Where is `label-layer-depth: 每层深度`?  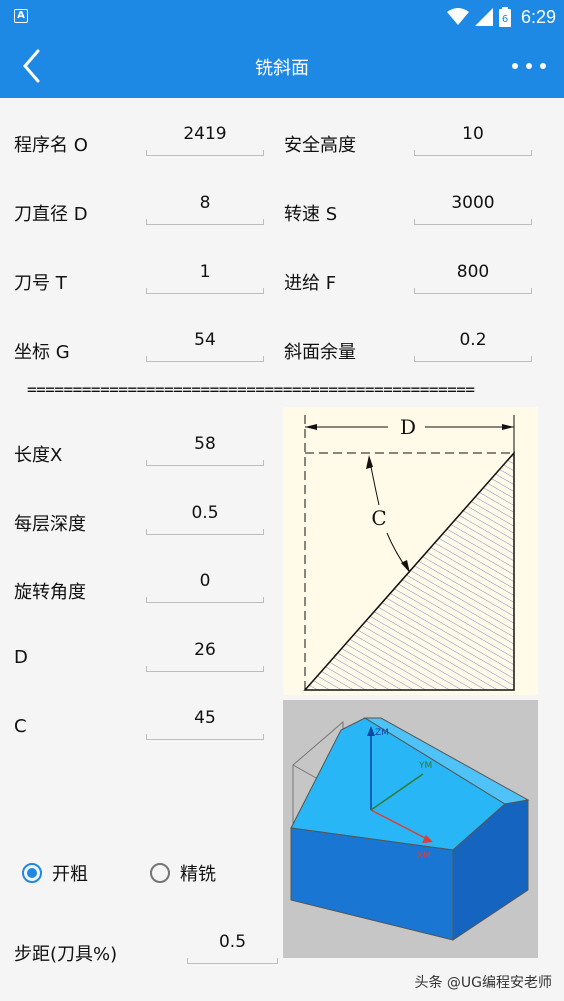
label-layer-depth: 每层深度 is located at coordinates (50, 524).